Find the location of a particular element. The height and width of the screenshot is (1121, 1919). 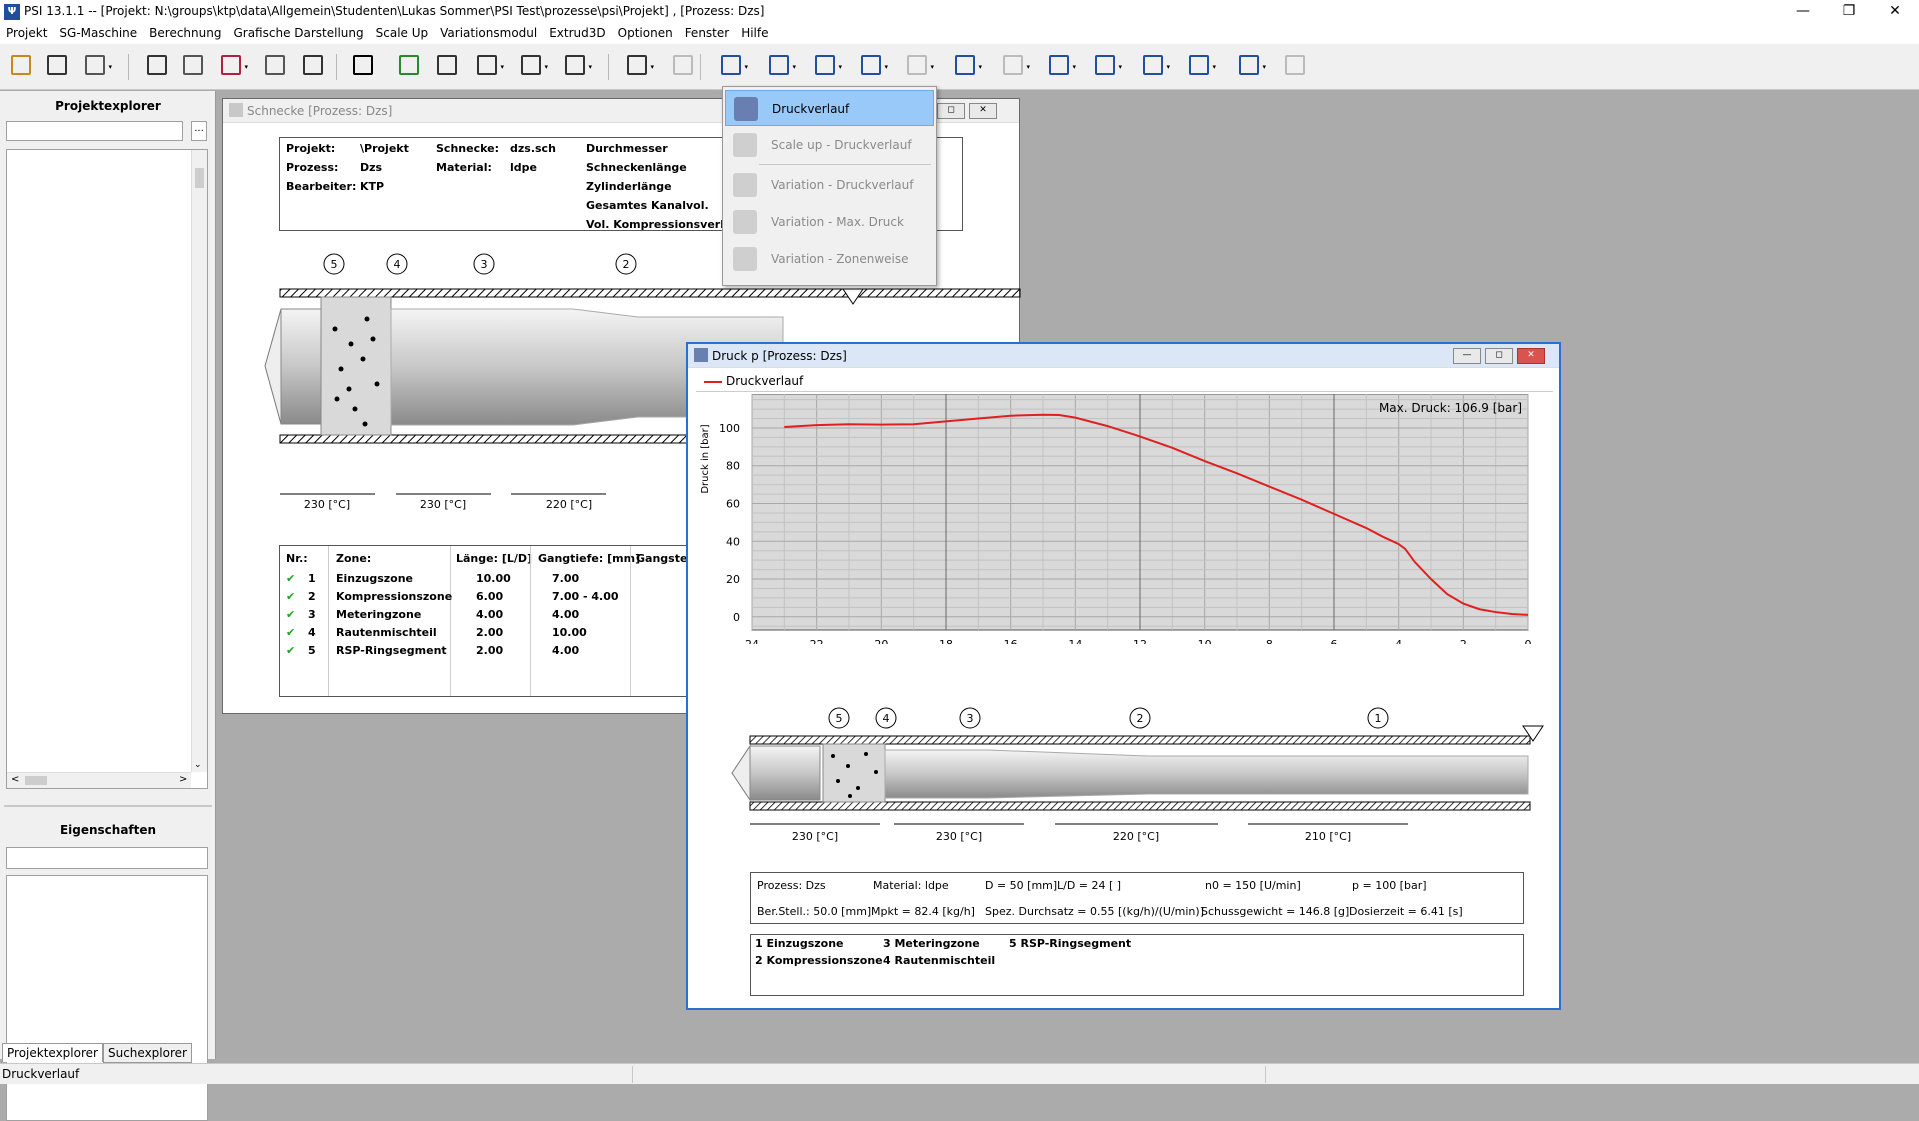

cell-tiefe: 4.00 is located at coordinates (566, 650).